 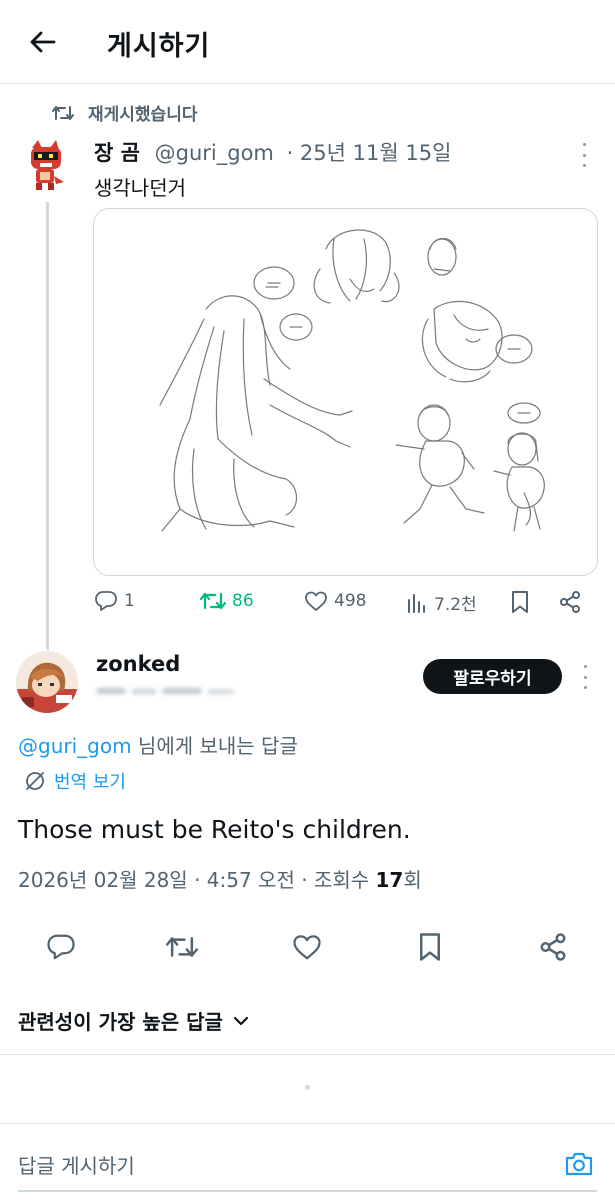 I want to click on input-underline, so click(x=307, y=1191).